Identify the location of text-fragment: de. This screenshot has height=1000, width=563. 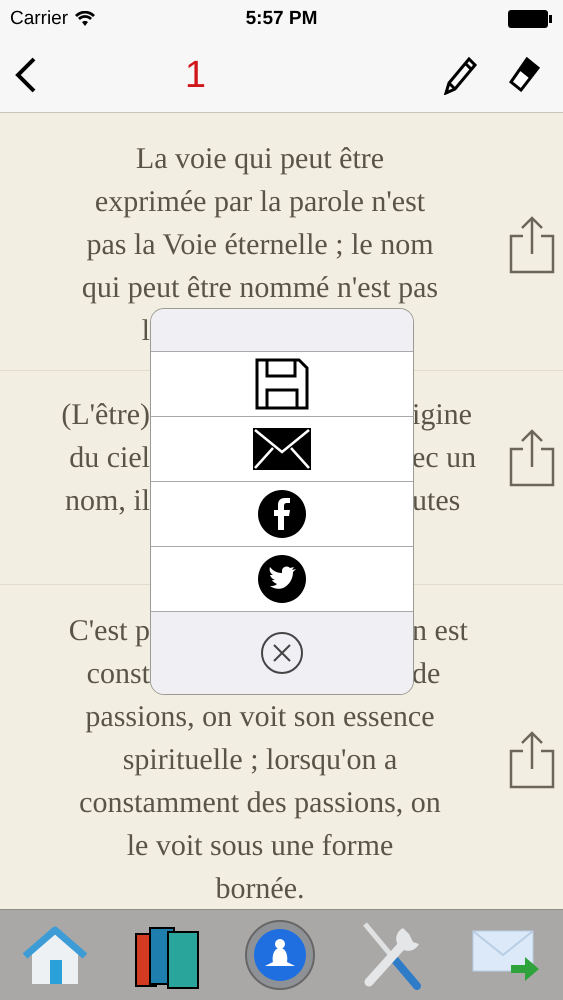
(426, 674).